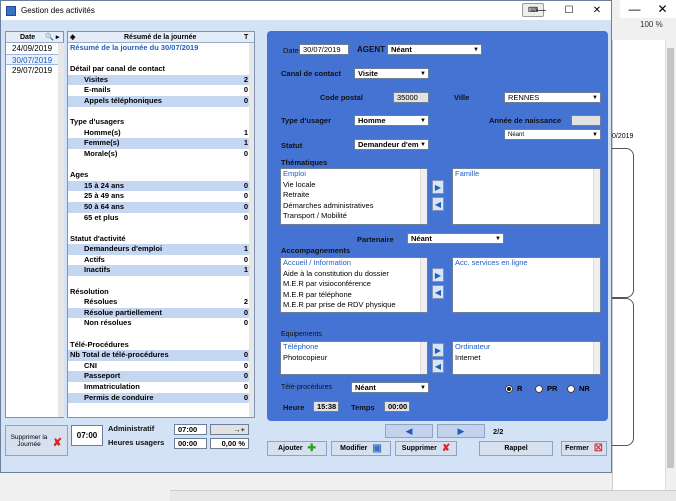 The image size is (676, 501). Describe the element at coordinates (526, 174) in the screenshot. I see `list-option: Famille` at that location.